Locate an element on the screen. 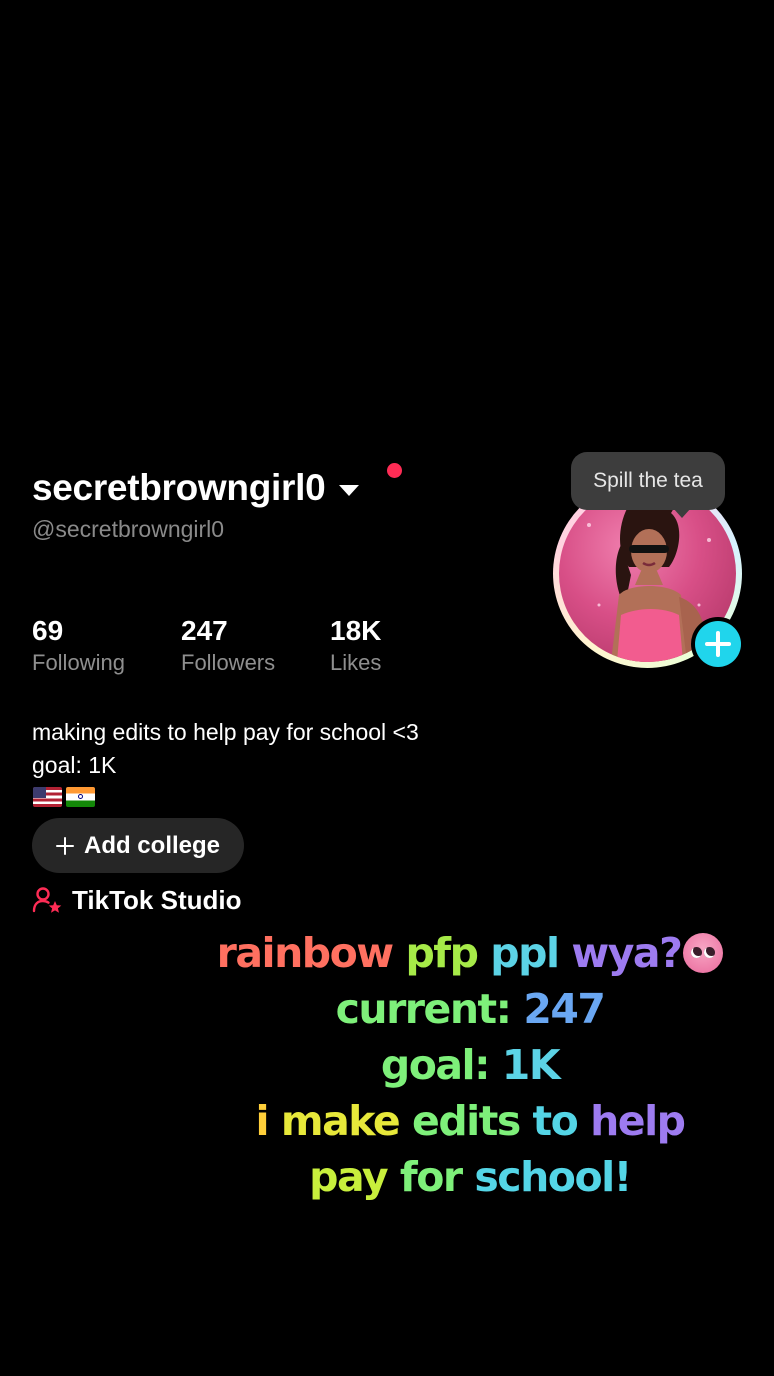 The width and height of the screenshot is (774, 1376). add-story-button is located at coordinates (718, 644).